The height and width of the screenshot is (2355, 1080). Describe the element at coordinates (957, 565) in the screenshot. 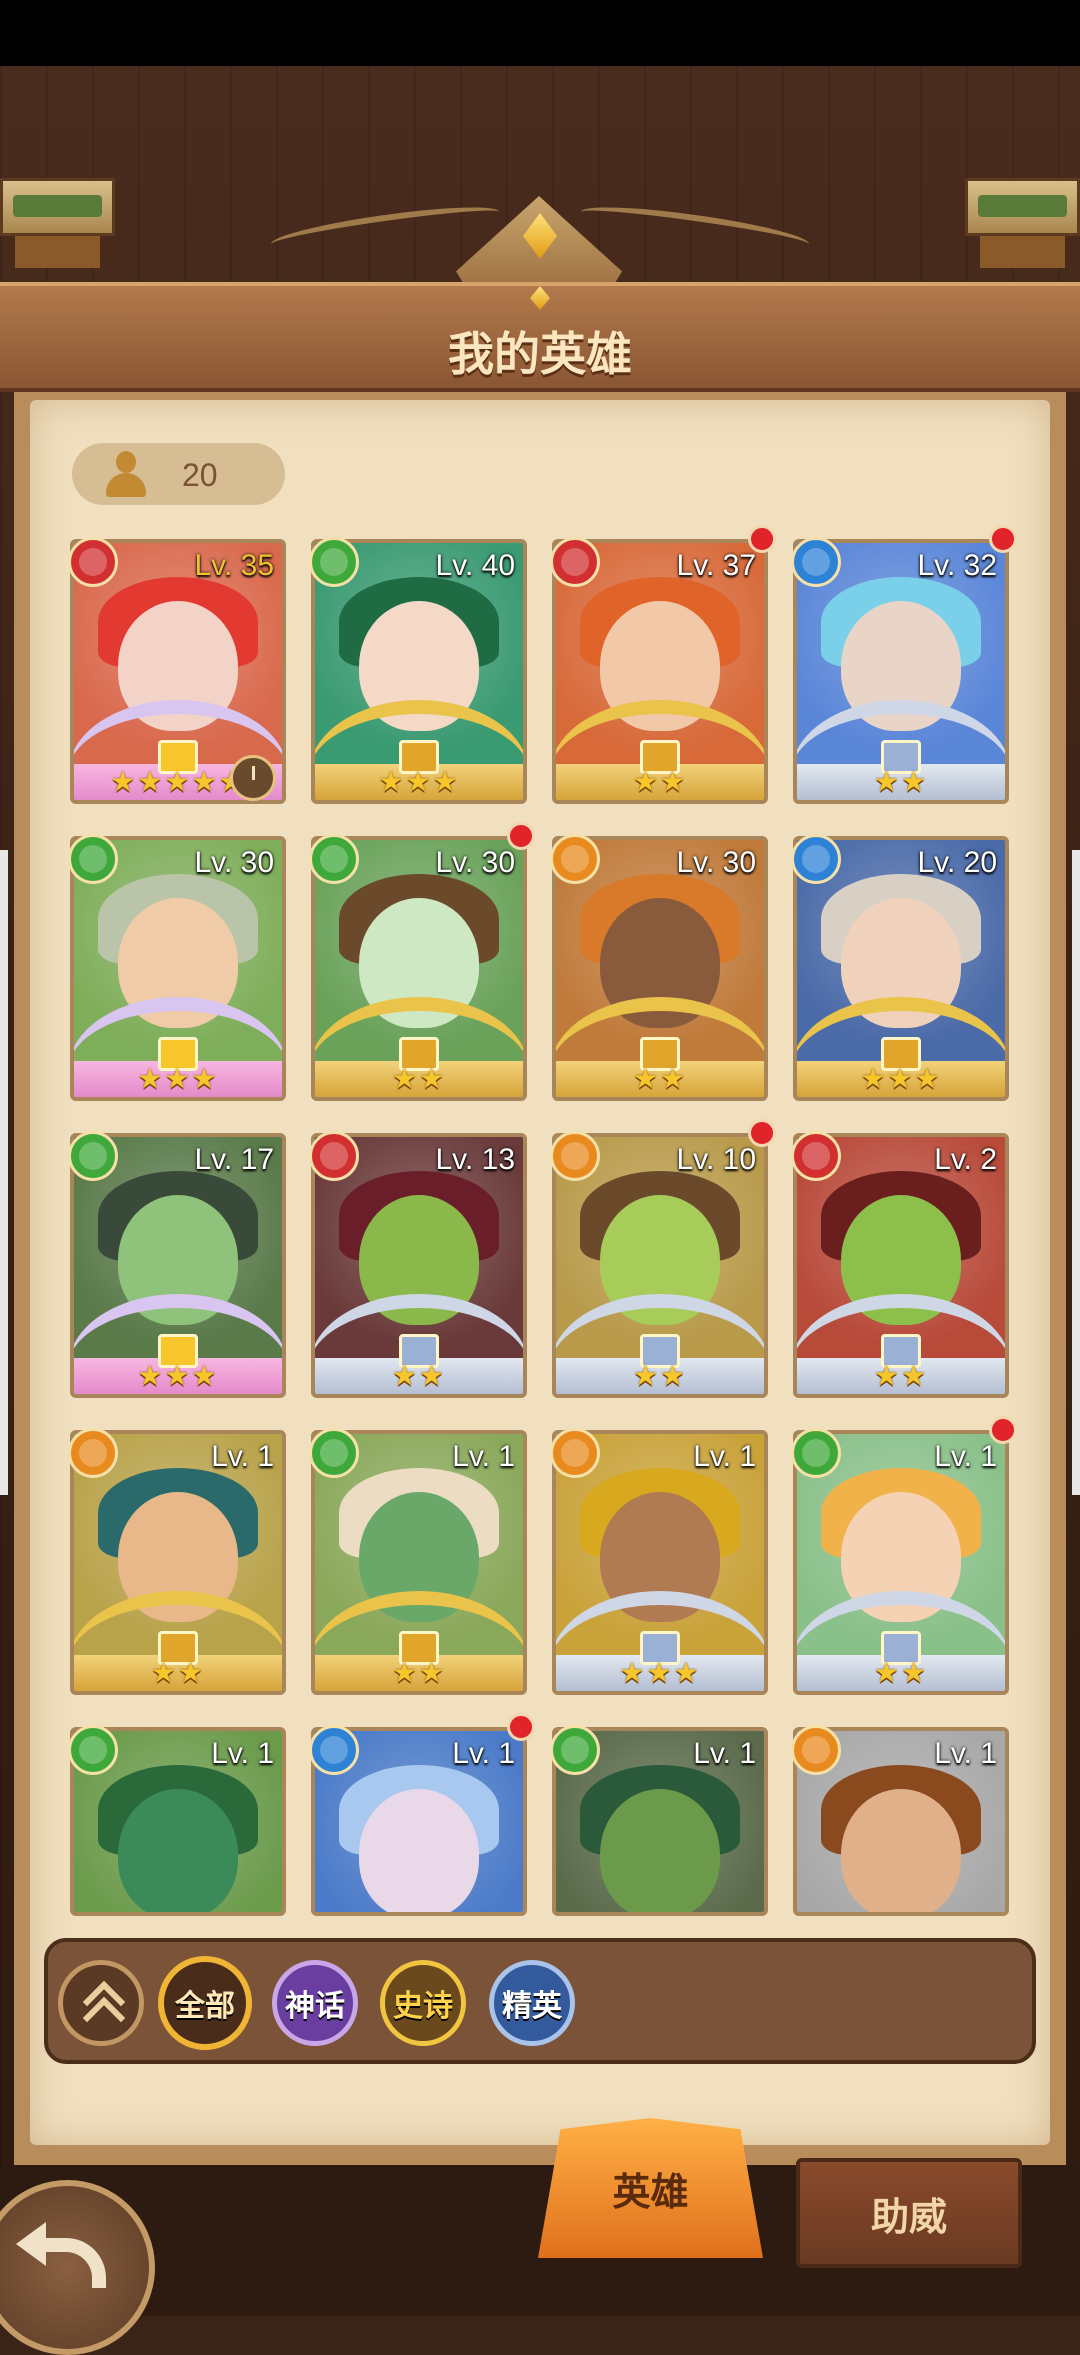

I see `hero-level: Lv. 32` at that location.